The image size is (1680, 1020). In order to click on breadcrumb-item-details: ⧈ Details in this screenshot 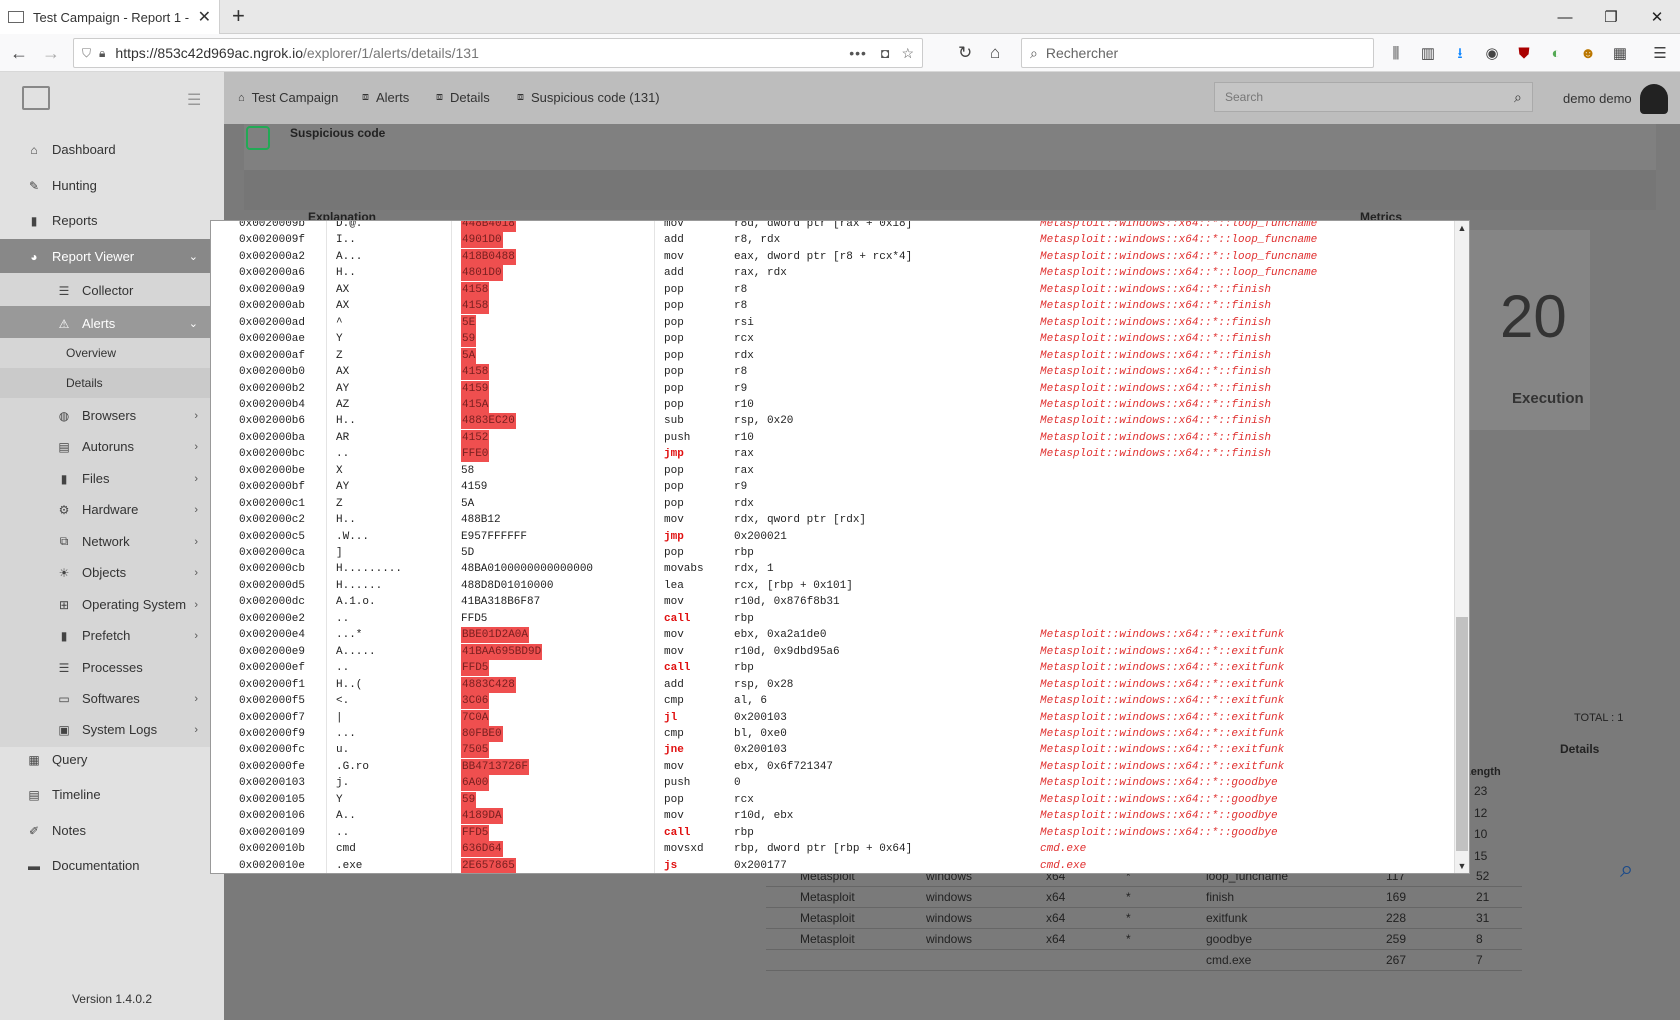, I will do `click(463, 97)`.